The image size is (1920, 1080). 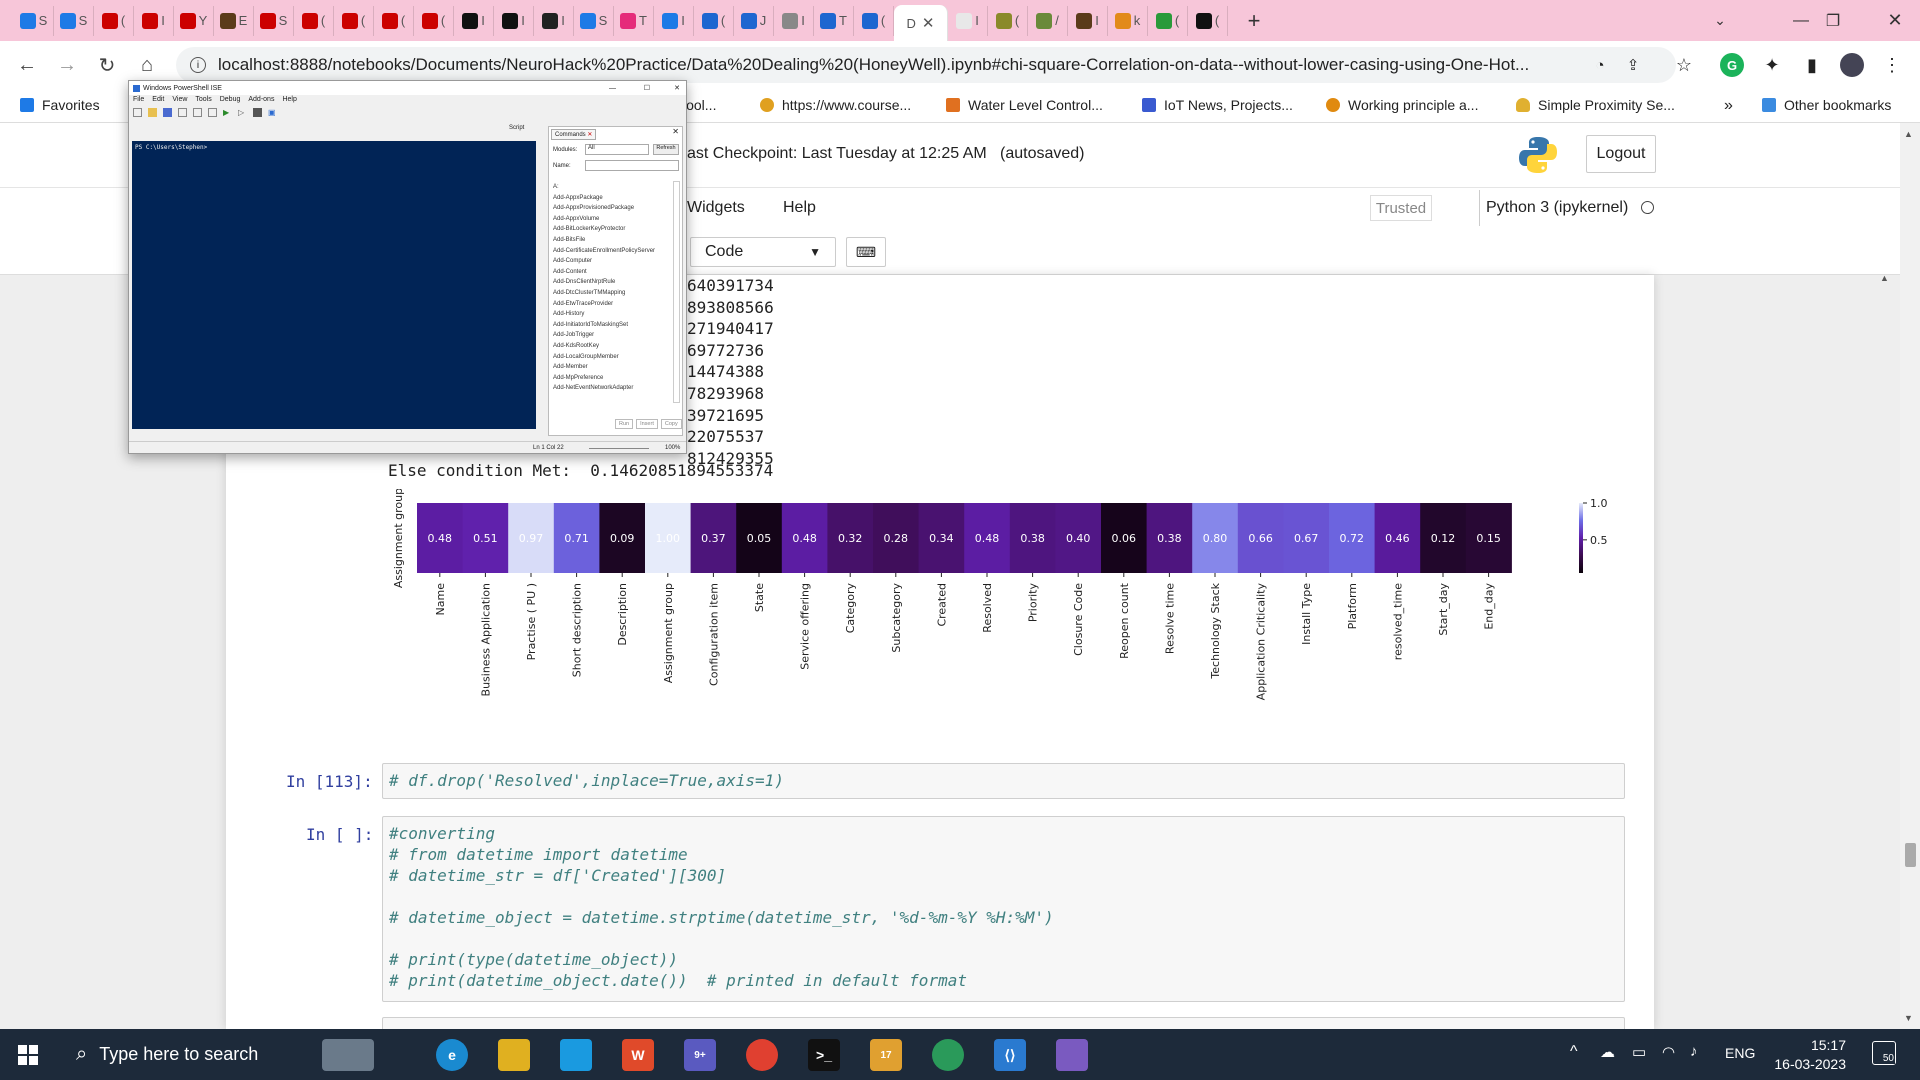 I want to click on extensions-puzzle-icon: ✦, so click(x=1772, y=65).